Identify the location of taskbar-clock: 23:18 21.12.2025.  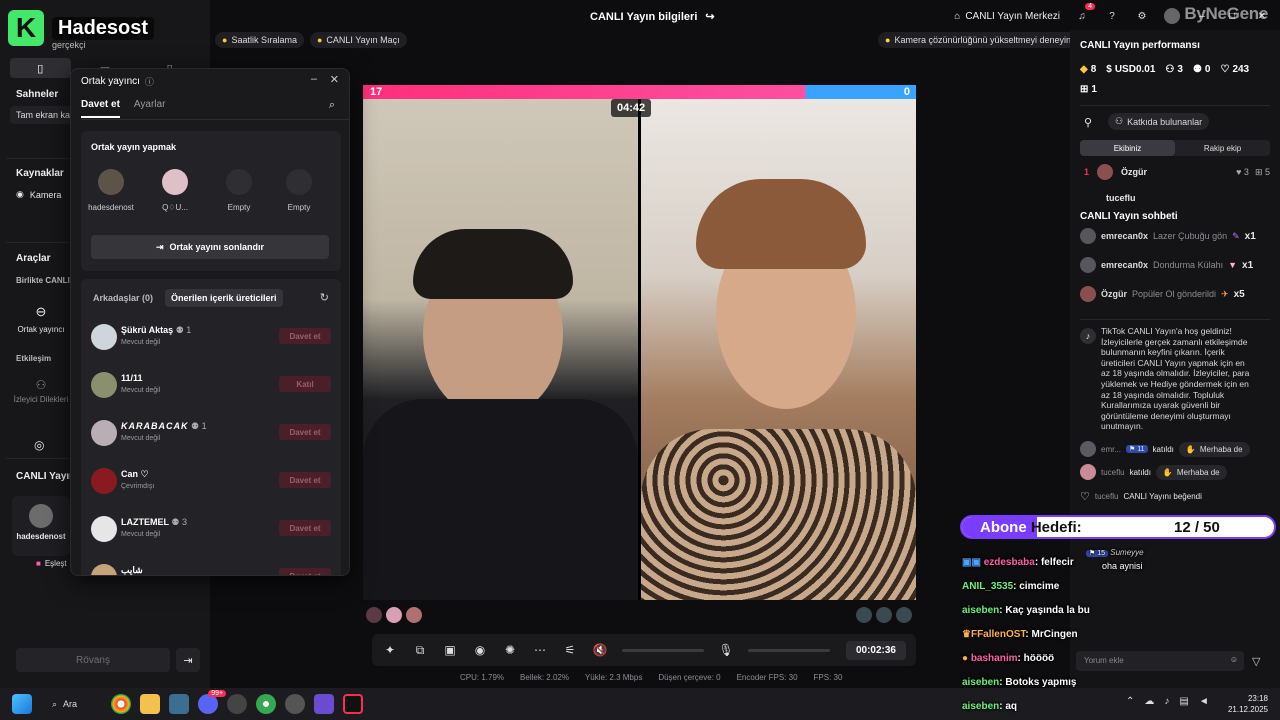
(1248, 704).